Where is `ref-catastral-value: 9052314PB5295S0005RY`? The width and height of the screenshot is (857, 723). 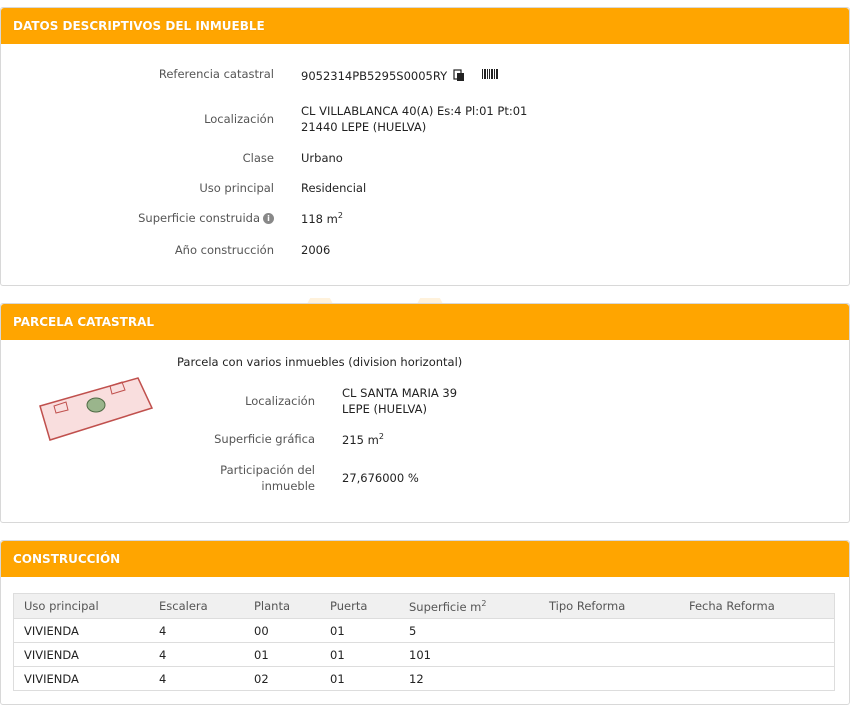
ref-catastral-value: 9052314PB5295S0005RY is located at coordinates (400, 76).